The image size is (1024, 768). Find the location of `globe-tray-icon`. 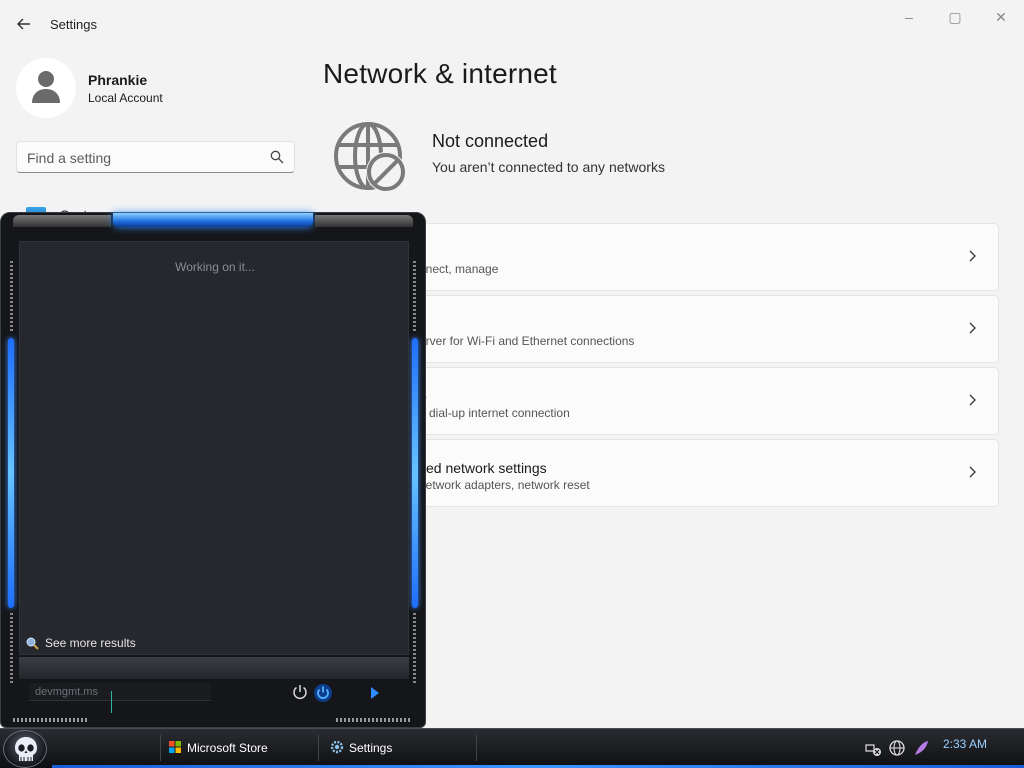

globe-tray-icon is located at coordinates (897, 748).